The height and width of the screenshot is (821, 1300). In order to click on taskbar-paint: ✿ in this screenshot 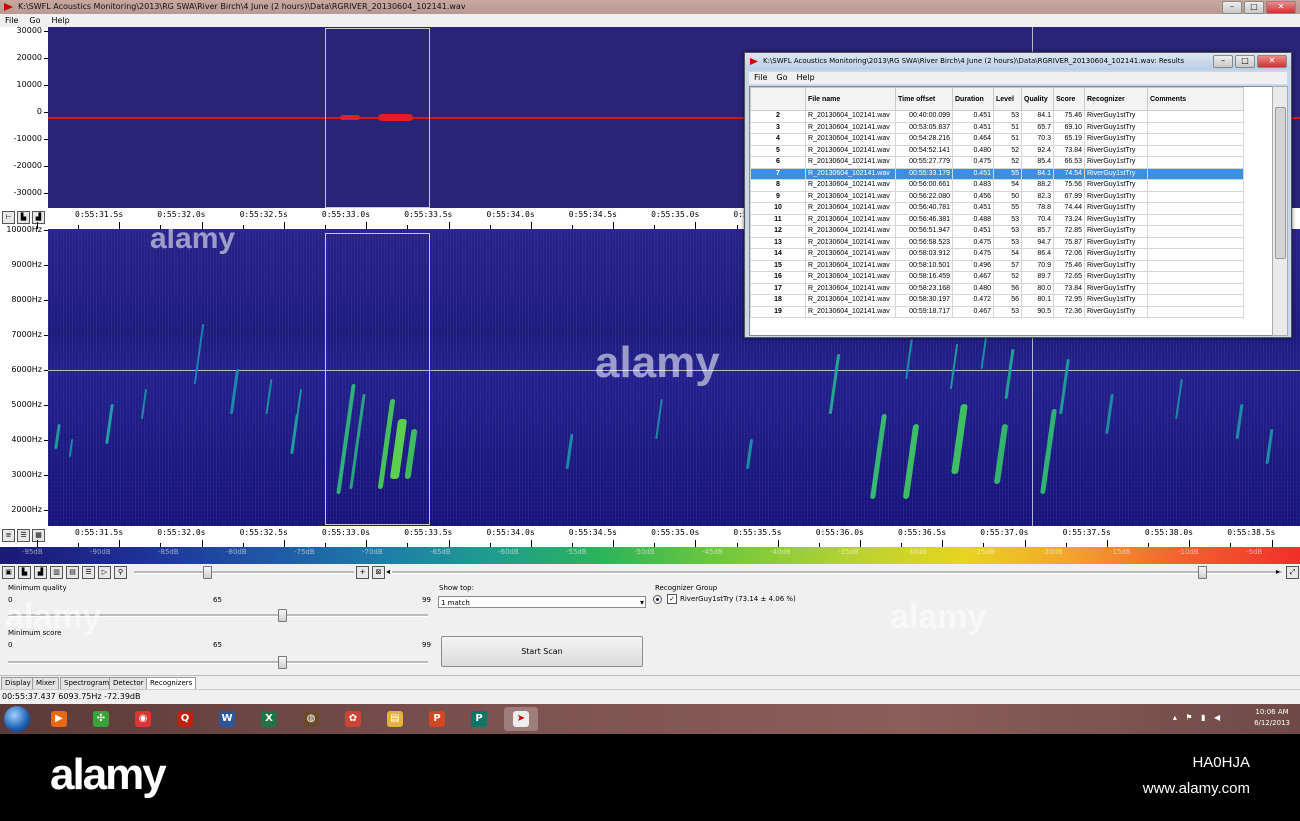, I will do `click(353, 719)`.